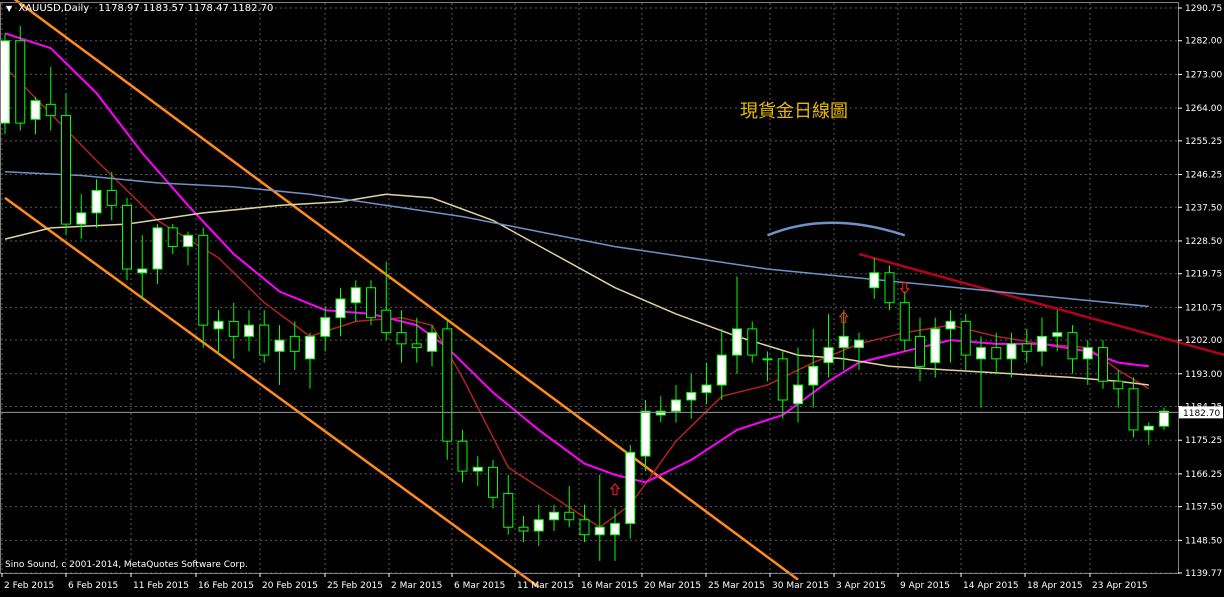 The width and height of the screenshot is (1224, 597). What do you see at coordinates (479, 586) in the screenshot?
I see `x-tick-label: 6 Mar 2015` at bounding box center [479, 586].